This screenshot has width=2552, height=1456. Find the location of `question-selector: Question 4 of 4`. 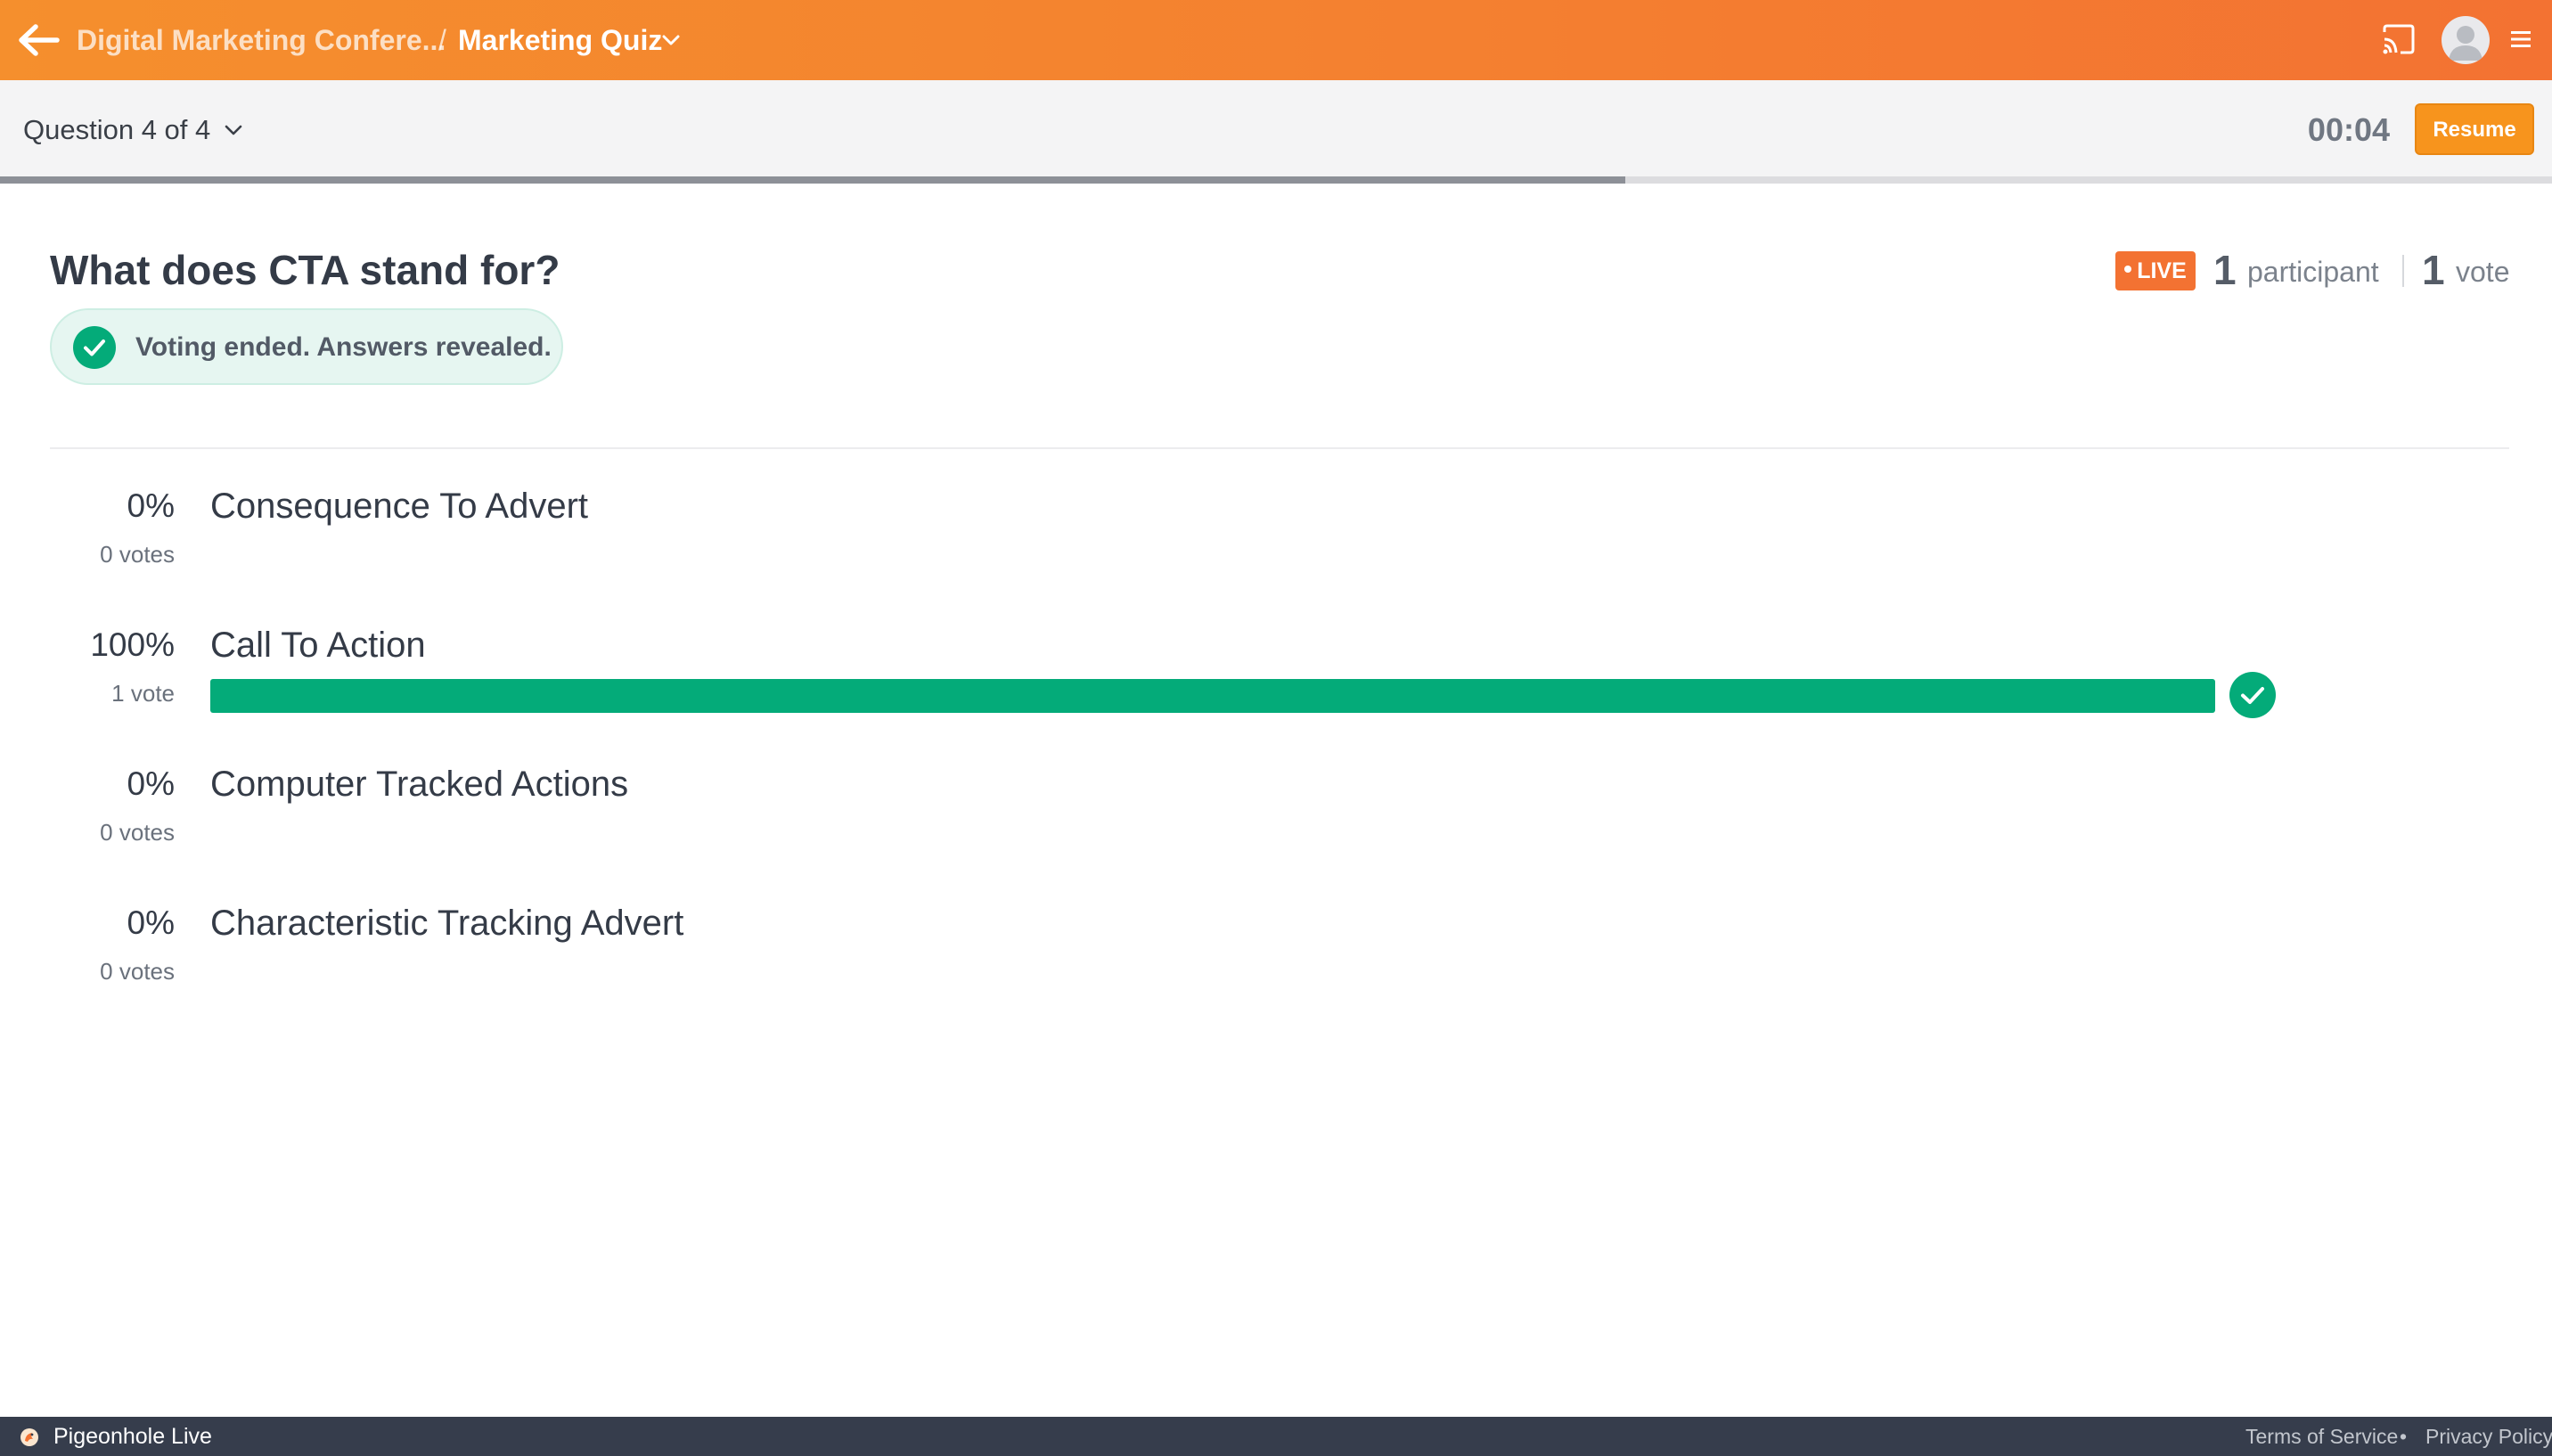

question-selector: Question 4 of 4 is located at coordinates (117, 130).